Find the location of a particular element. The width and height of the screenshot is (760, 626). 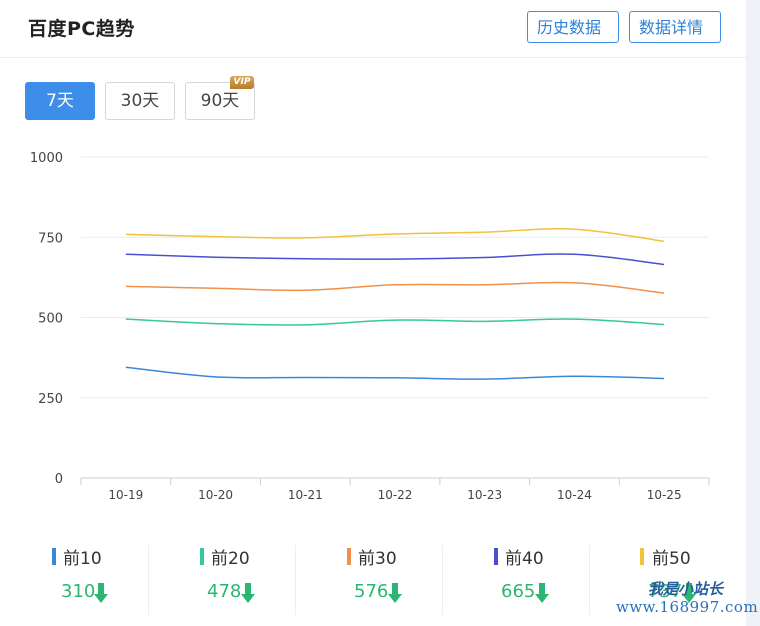

y-tick-label: 1000 is located at coordinates (46, 158).